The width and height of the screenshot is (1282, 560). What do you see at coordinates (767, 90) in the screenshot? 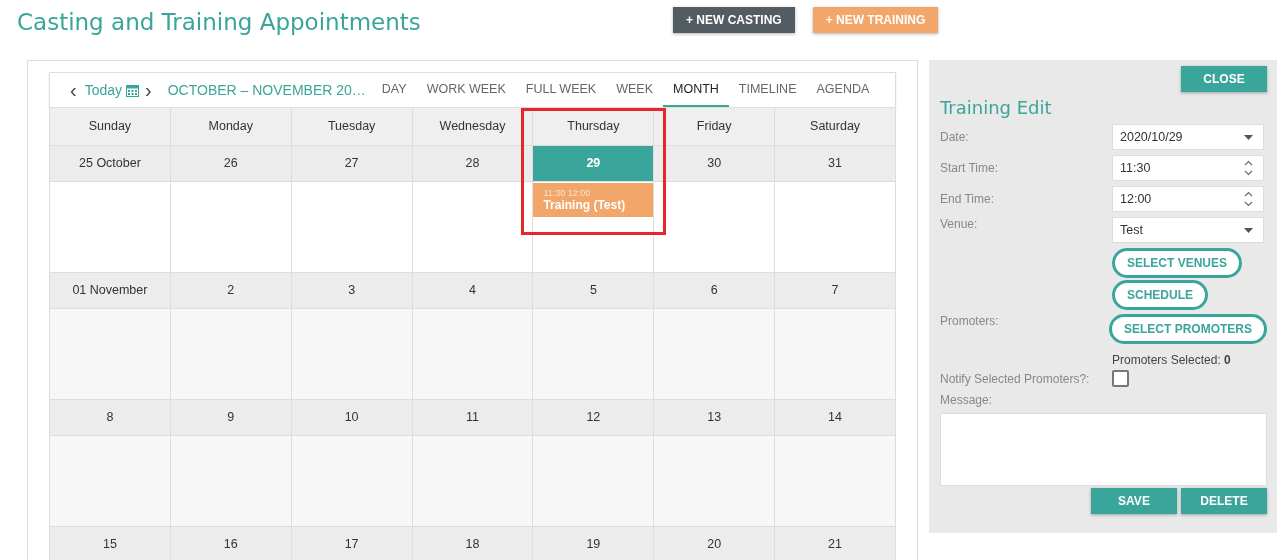
I see `view-tab: TIMELINE` at bounding box center [767, 90].